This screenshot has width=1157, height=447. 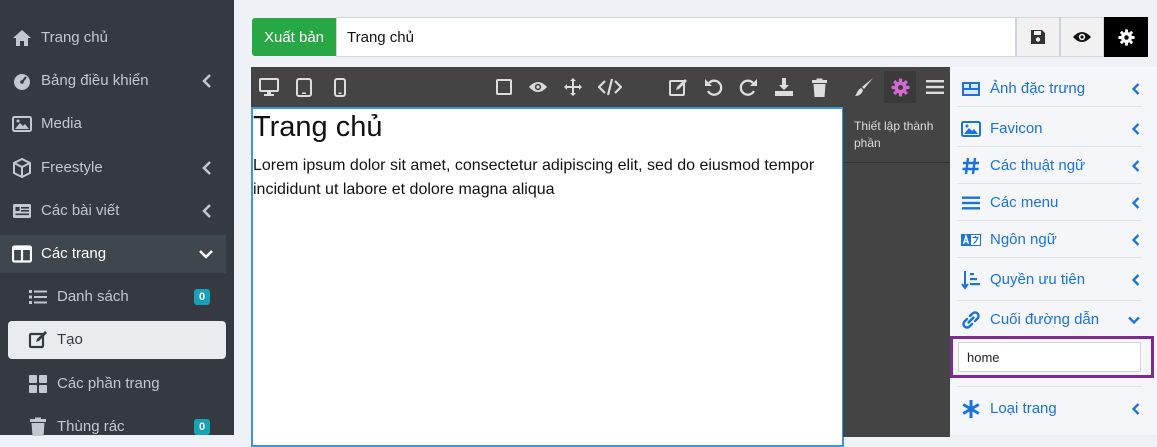 I want to click on sidebar-item-label: Trang chủ, so click(x=74, y=37).